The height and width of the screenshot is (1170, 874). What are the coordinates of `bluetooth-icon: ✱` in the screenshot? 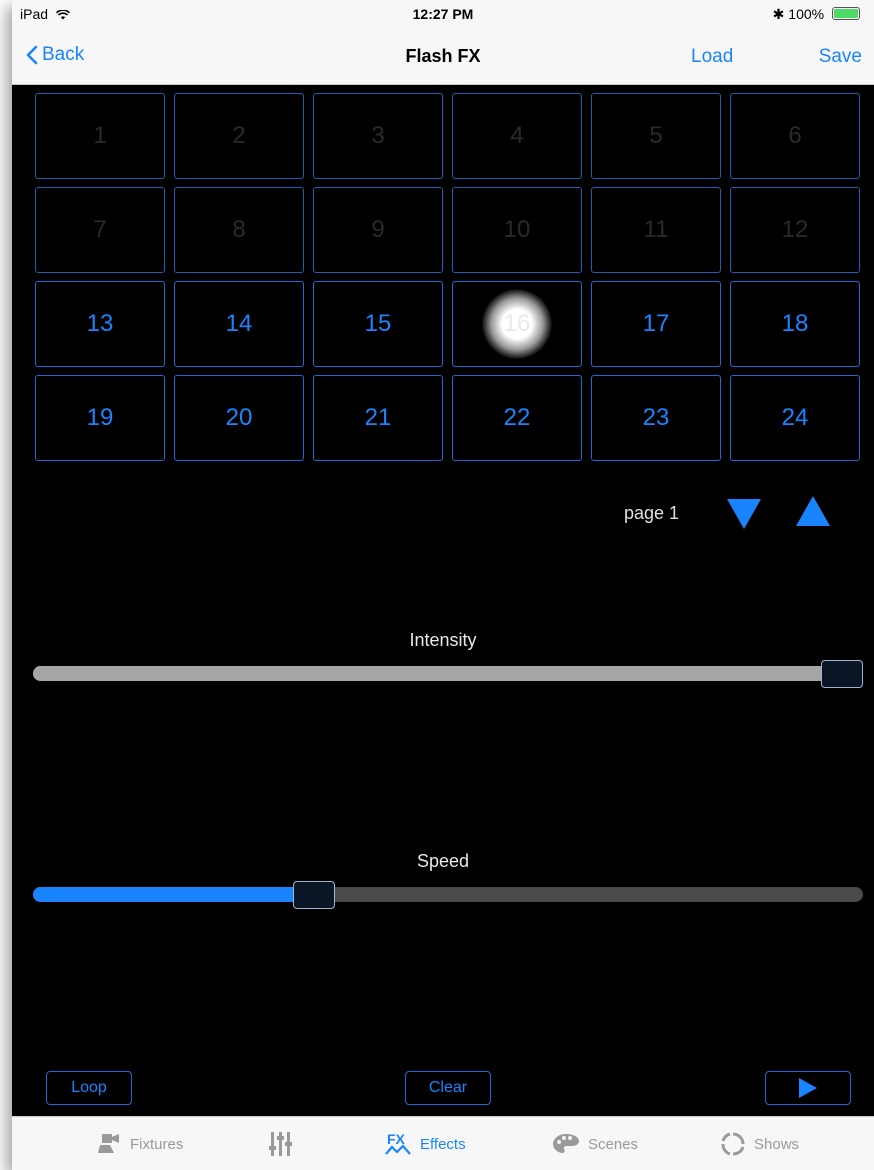 It's located at (778, 14).